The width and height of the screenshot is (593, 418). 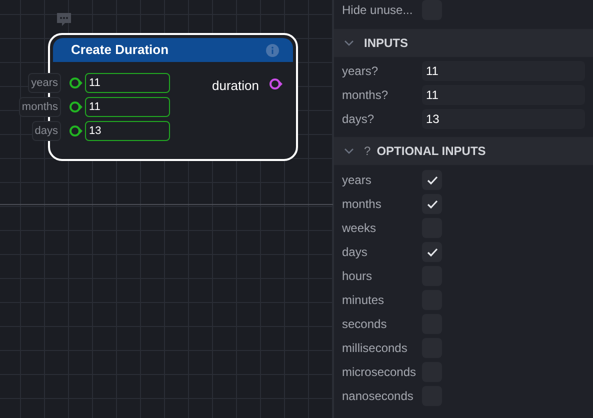 I want to click on option-label: seconds, so click(x=365, y=324).